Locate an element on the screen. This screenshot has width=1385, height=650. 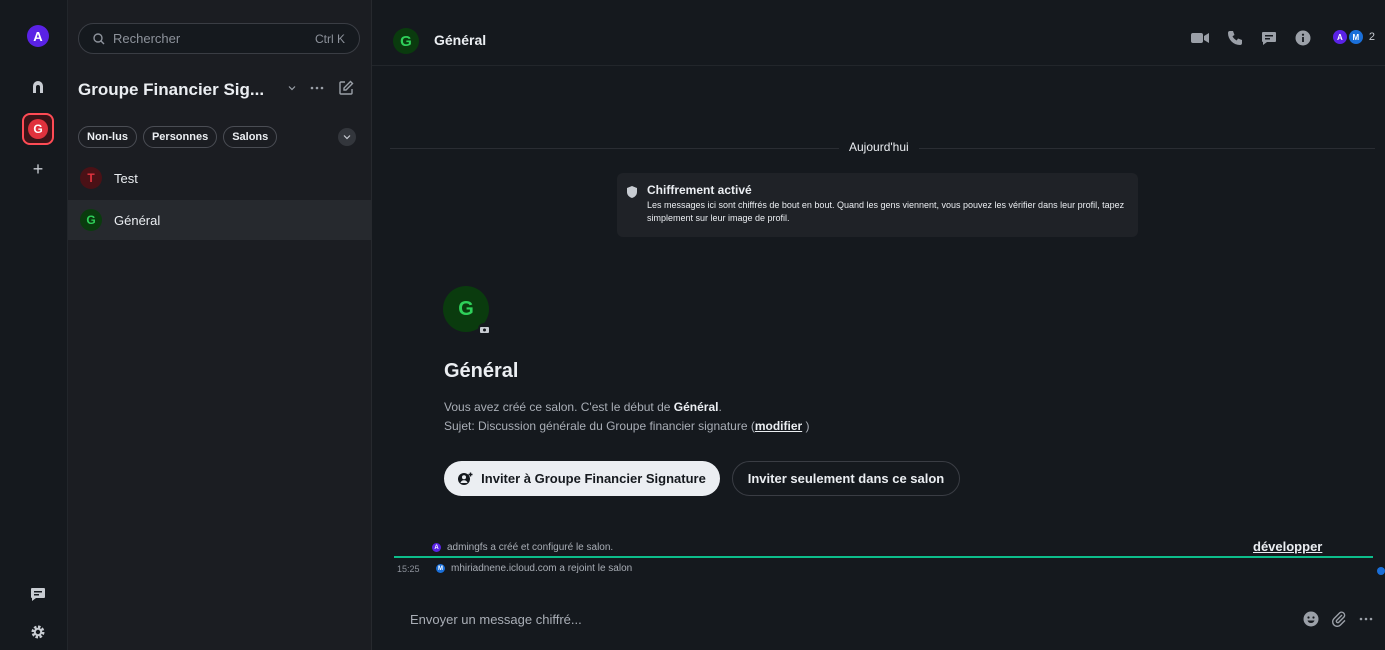
room-avatar: G is located at coordinates (91, 220).